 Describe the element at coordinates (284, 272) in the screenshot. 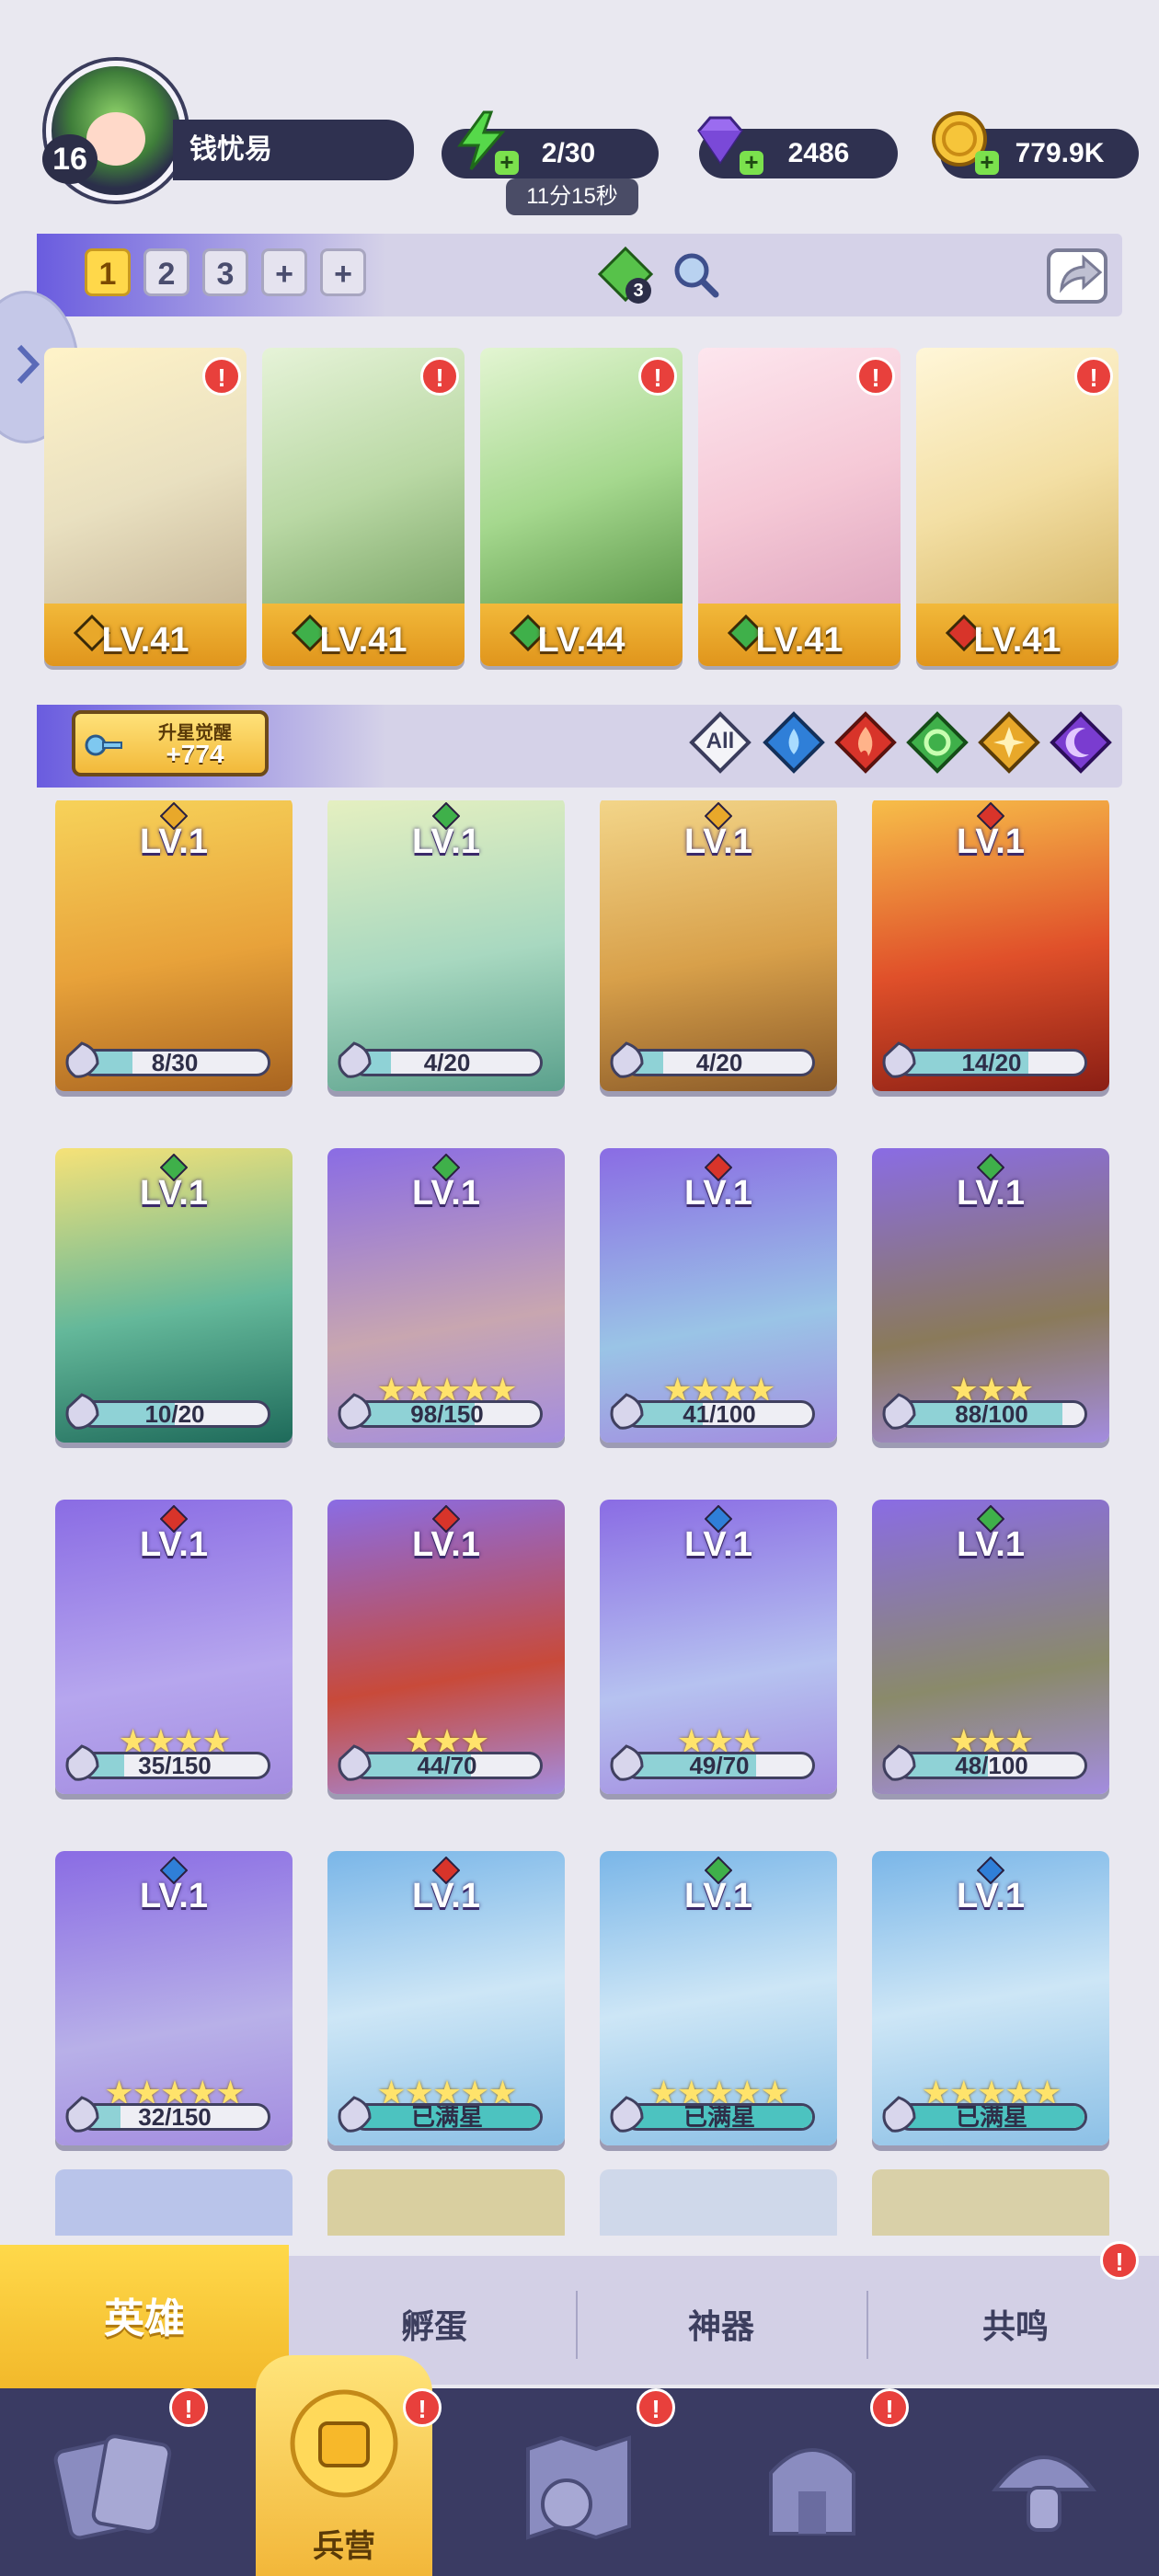

I see `team-slot-add-1: +` at that location.